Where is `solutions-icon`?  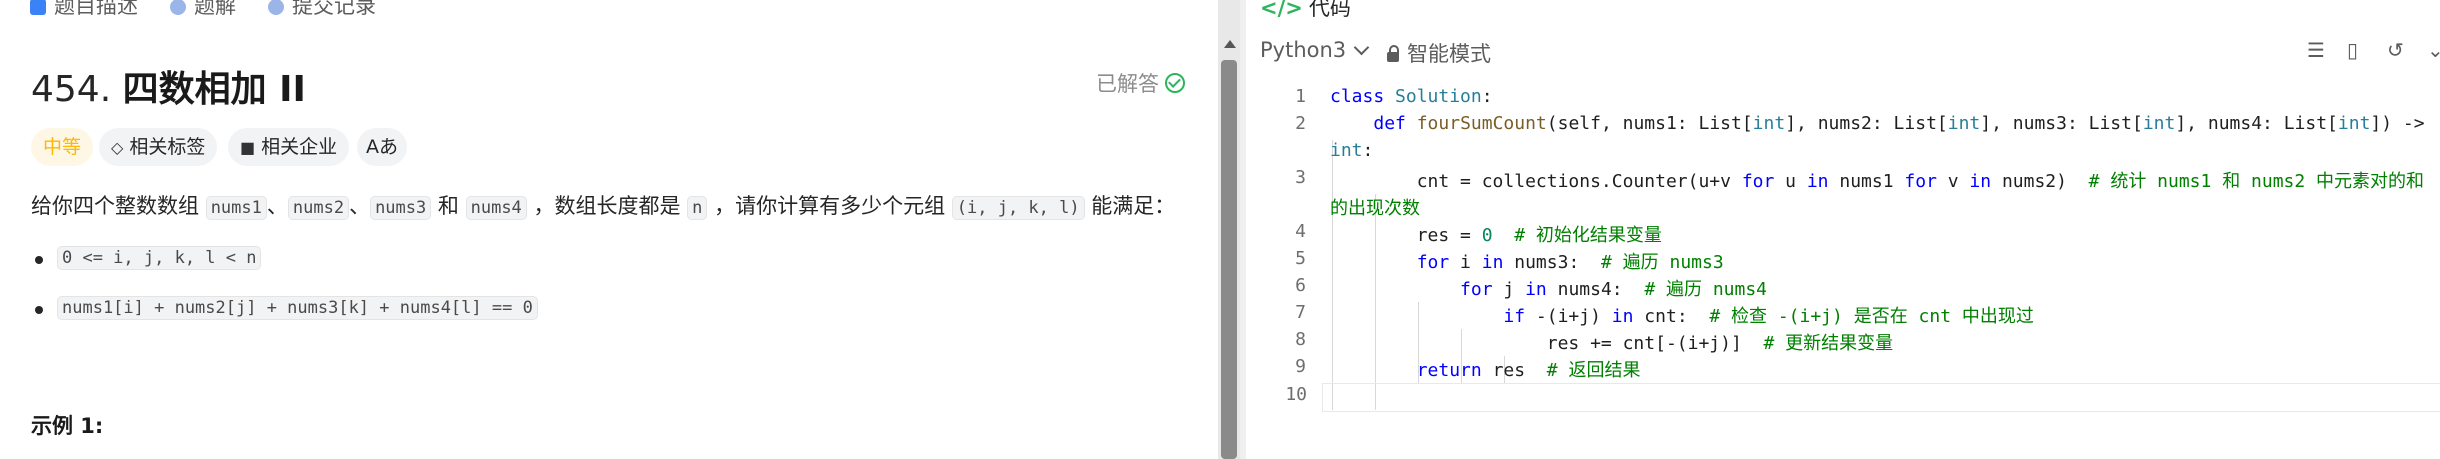
solutions-icon is located at coordinates (178, 7).